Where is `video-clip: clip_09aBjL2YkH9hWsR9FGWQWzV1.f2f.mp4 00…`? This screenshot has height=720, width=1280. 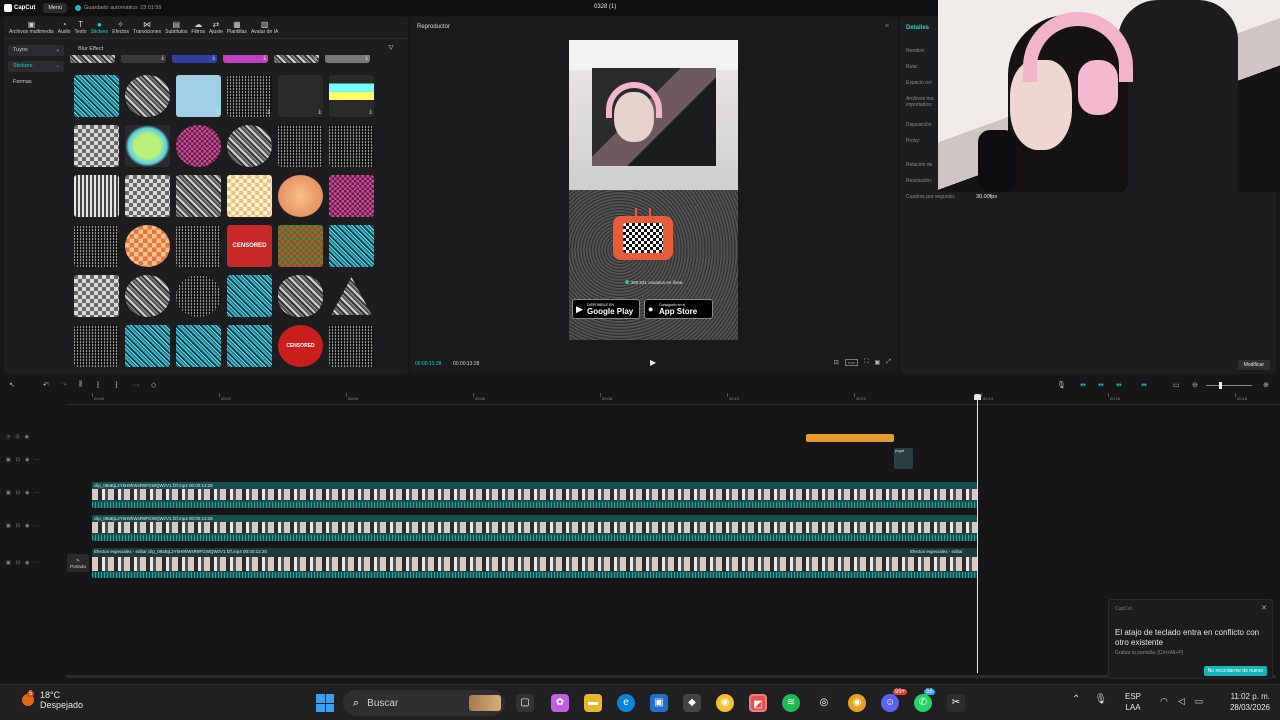 video-clip: clip_09aBjL2YkH9hWsR9FGWQWzV1.f2f.mp4 00… is located at coordinates (534, 495).